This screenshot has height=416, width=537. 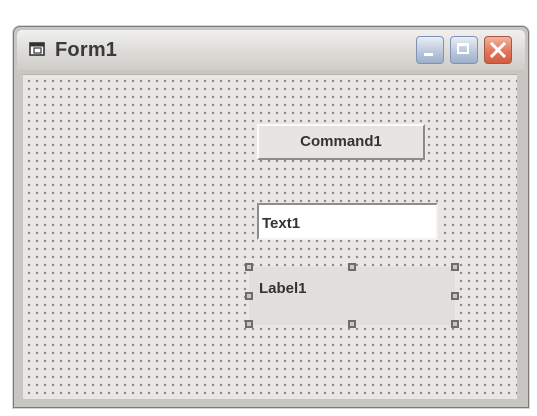 What do you see at coordinates (455, 324) in the screenshot?
I see `resize-handle-bottom-right` at bounding box center [455, 324].